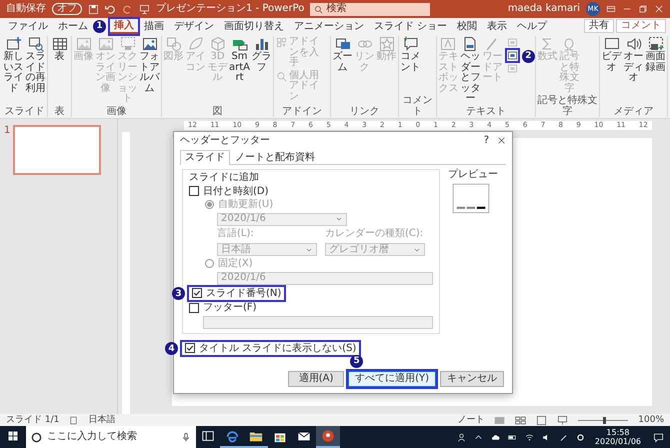 The image size is (670, 448). Describe the element at coordinates (57, 150) in the screenshot. I see `slide-thumbnail` at that location.